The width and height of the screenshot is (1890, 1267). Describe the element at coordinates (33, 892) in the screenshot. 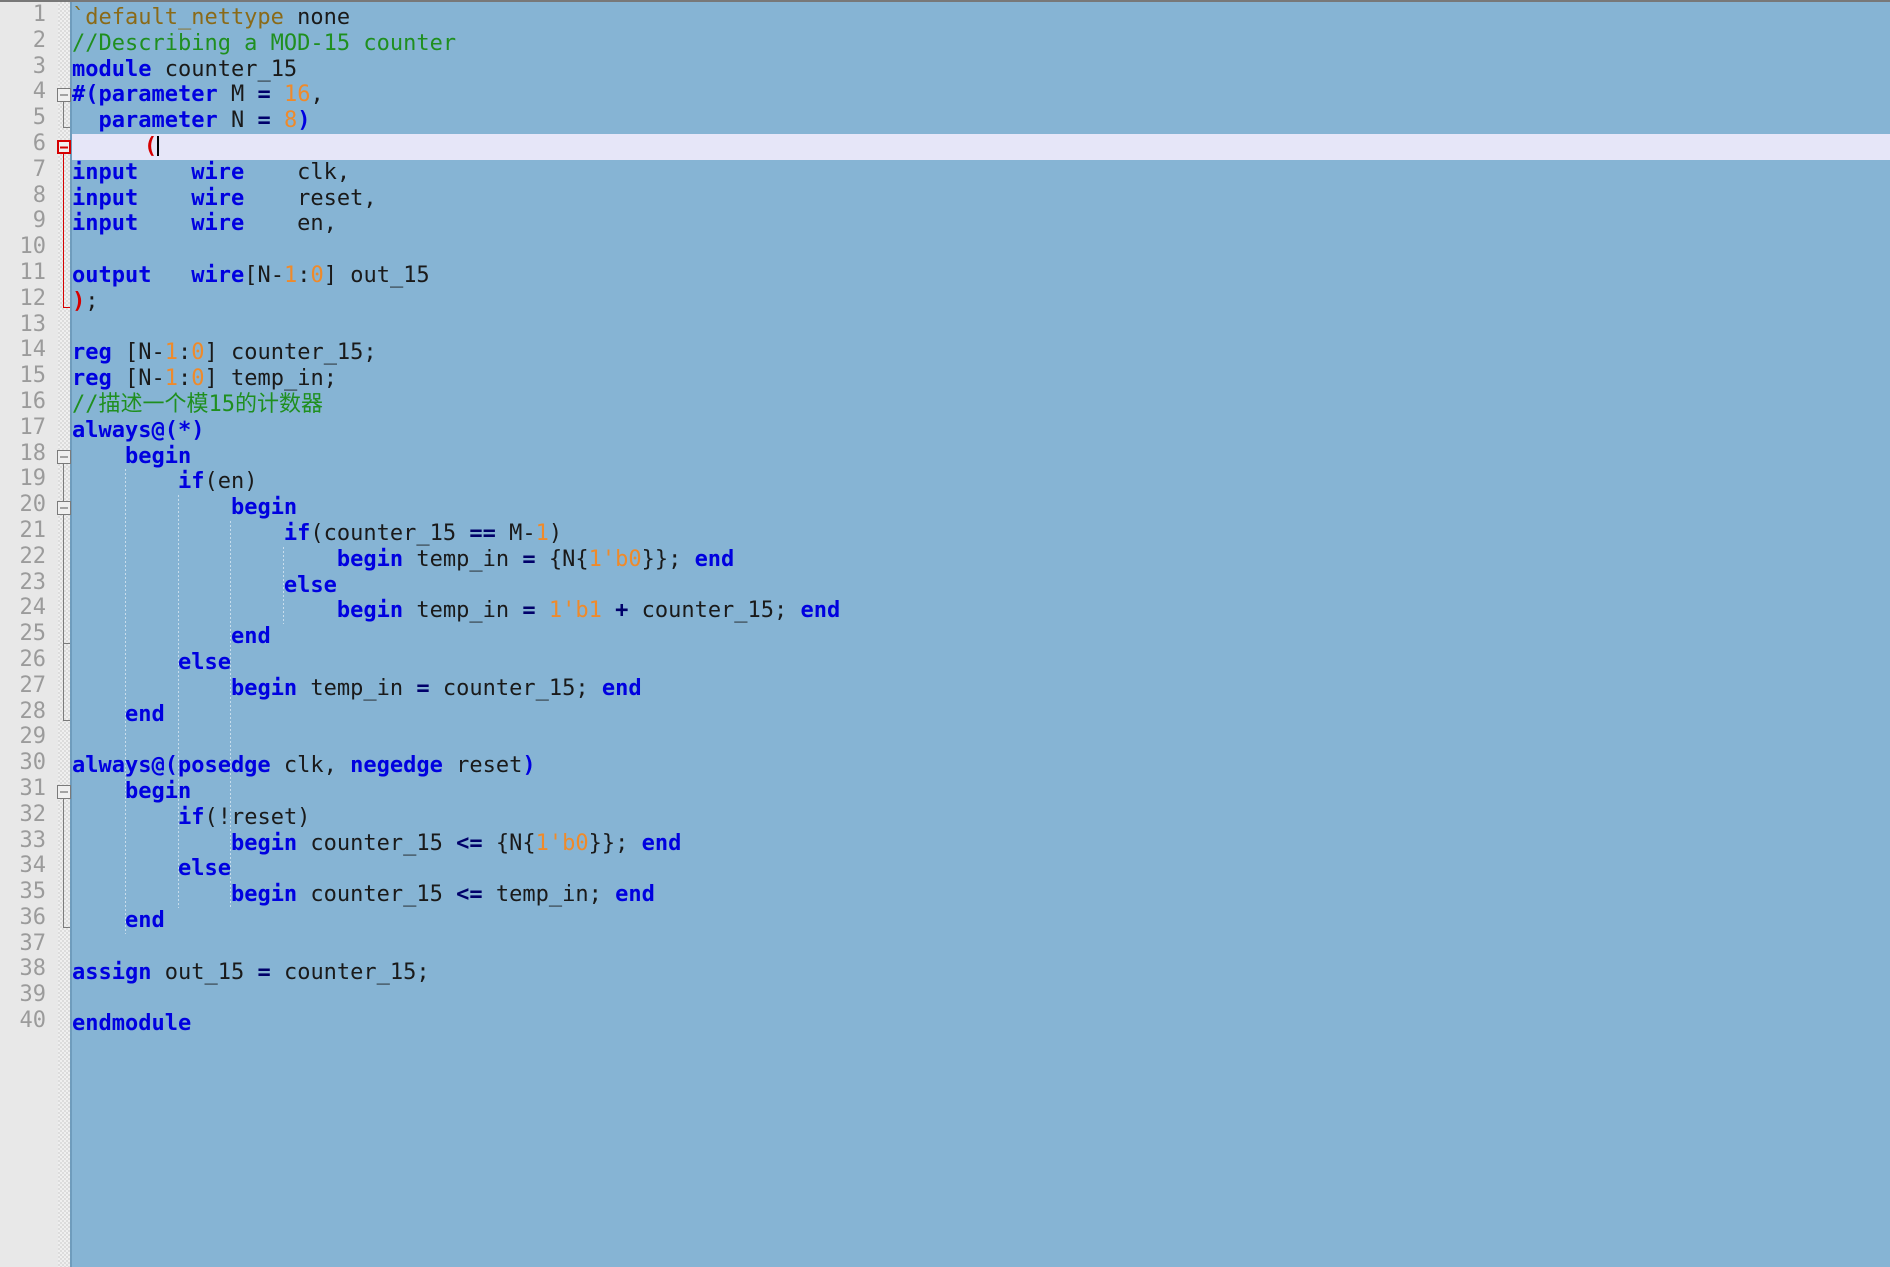

I see `line-number: 35` at that location.